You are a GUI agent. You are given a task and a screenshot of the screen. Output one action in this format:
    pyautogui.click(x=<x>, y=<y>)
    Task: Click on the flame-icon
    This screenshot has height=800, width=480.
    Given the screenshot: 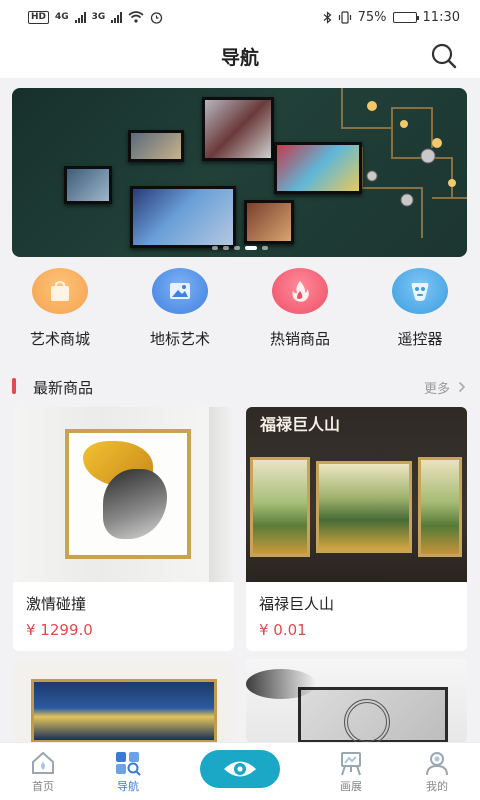 What is the action you would take?
    pyautogui.click(x=300, y=291)
    